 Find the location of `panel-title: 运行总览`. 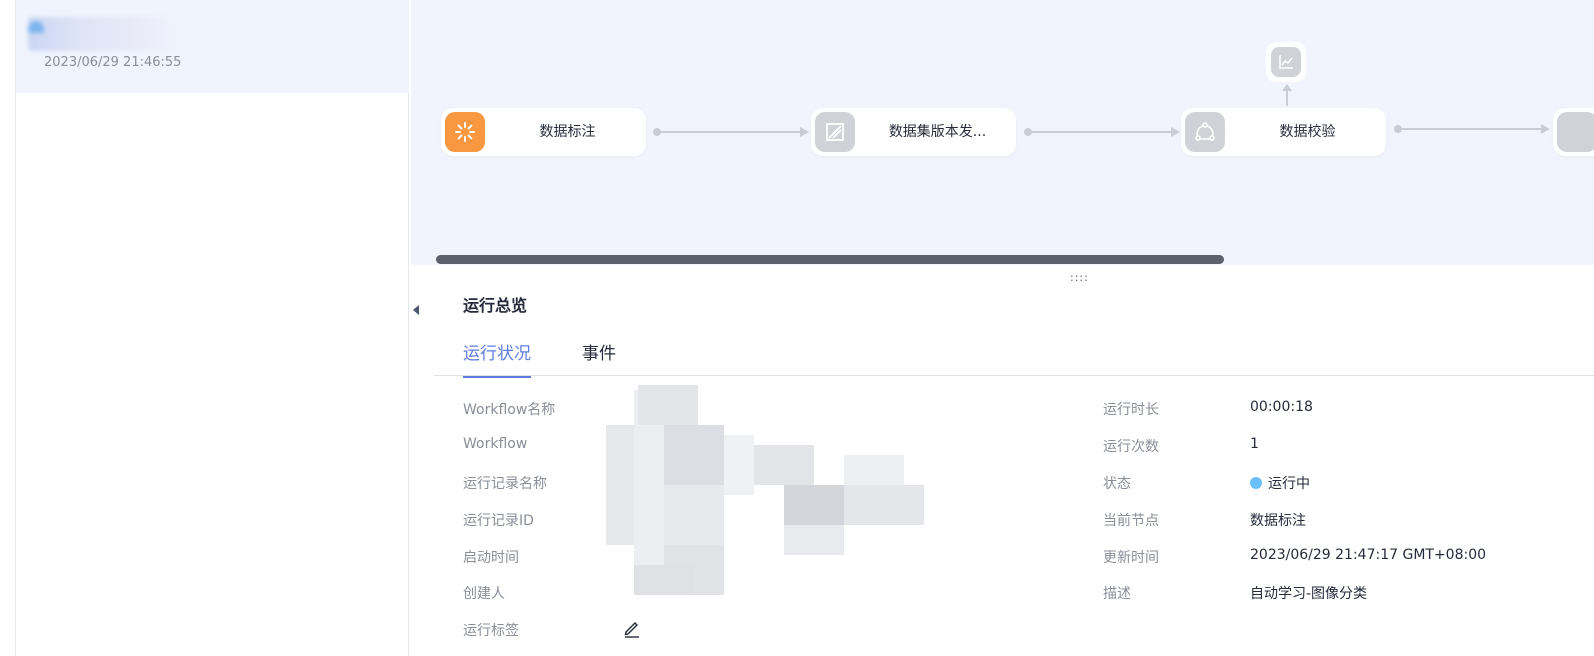

panel-title: 运行总览 is located at coordinates (495, 305).